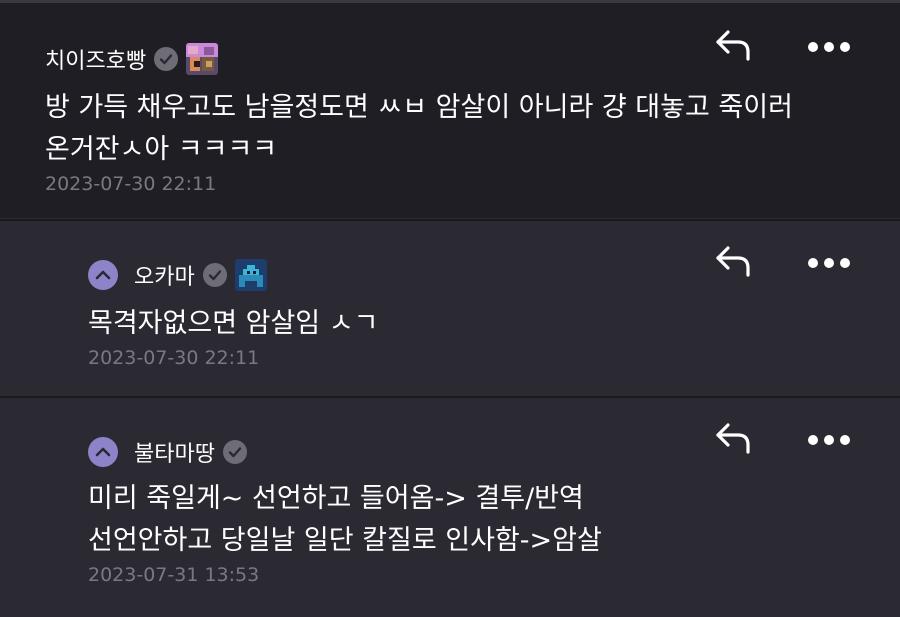  I want to click on comment-timestamp: 2023-07-31 13:53, so click(174, 575).